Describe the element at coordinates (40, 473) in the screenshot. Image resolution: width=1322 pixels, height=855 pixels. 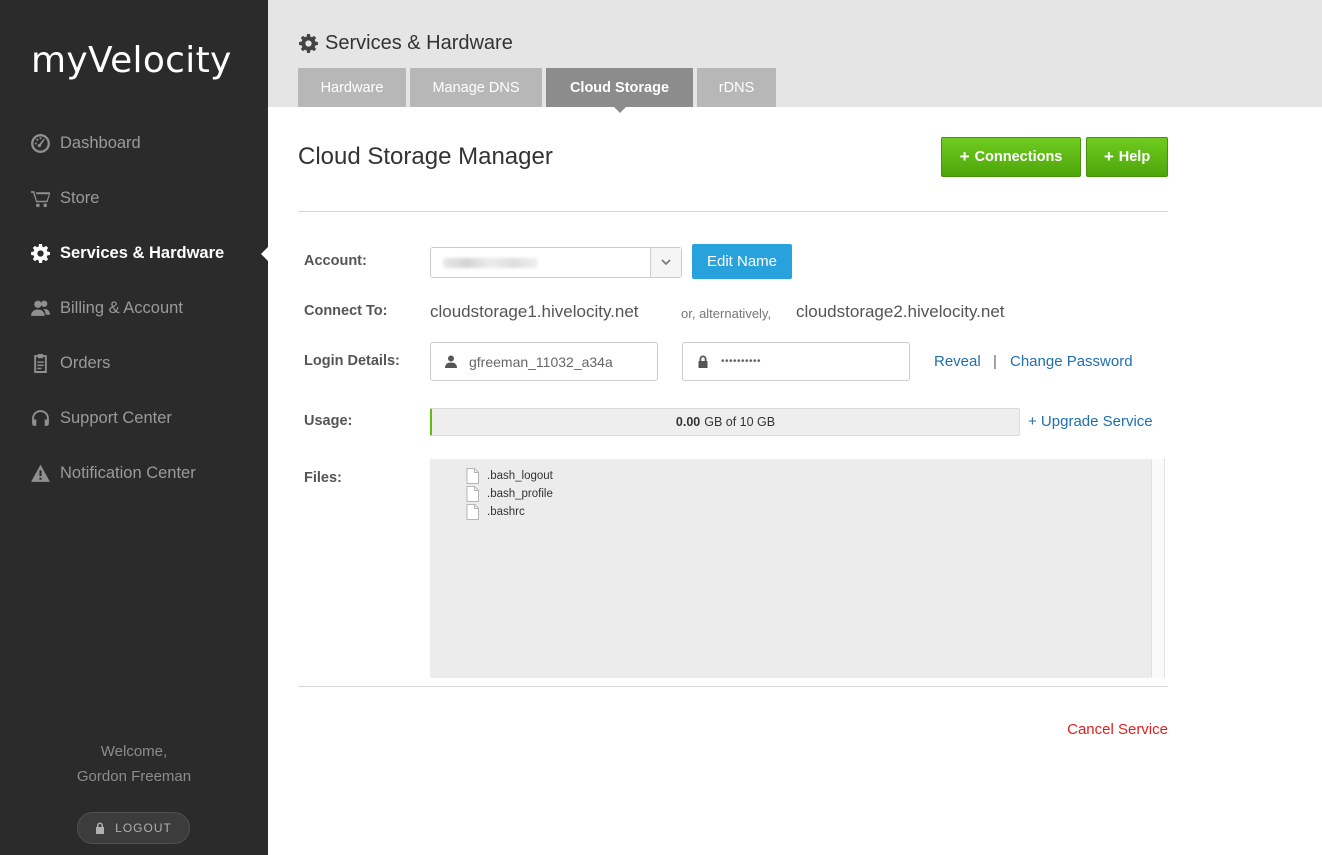
I see `warning-icon` at that location.